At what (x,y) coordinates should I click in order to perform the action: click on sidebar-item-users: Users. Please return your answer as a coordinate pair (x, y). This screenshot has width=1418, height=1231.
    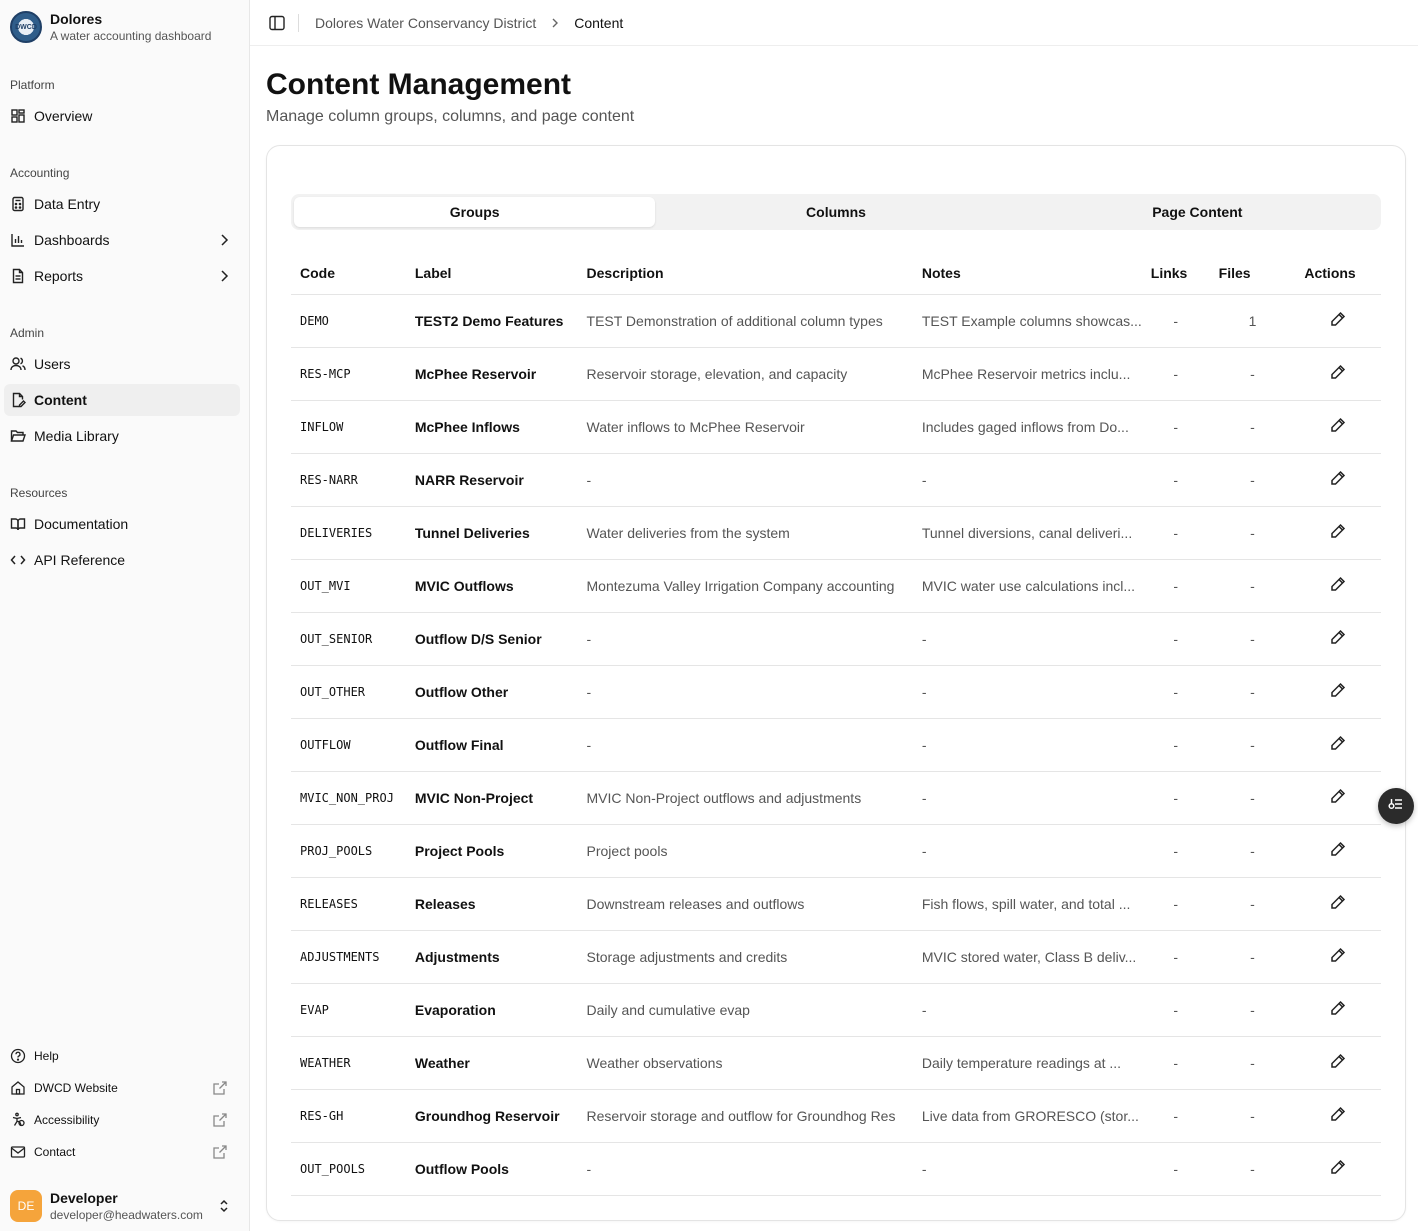
    Looking at the image, I should click on (122, 364).